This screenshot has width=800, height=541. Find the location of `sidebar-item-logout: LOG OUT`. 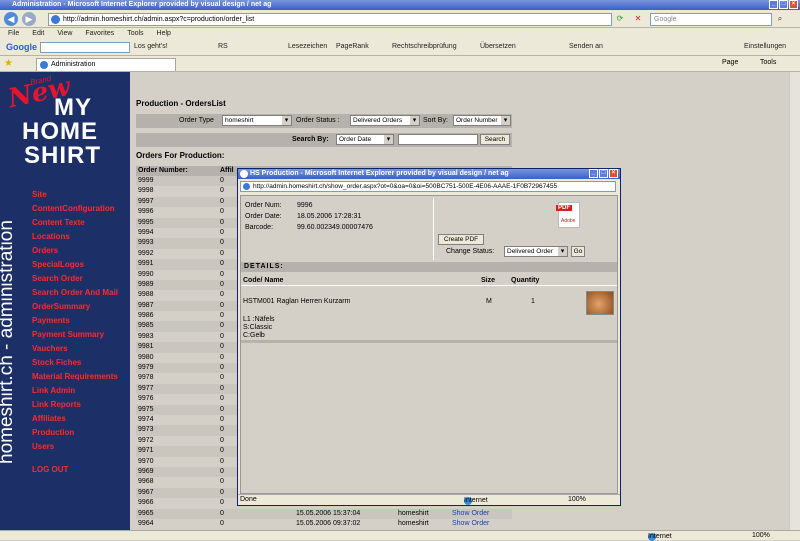

sidebar-item-logout: LOG OUT is located at coordinates (80, 469).